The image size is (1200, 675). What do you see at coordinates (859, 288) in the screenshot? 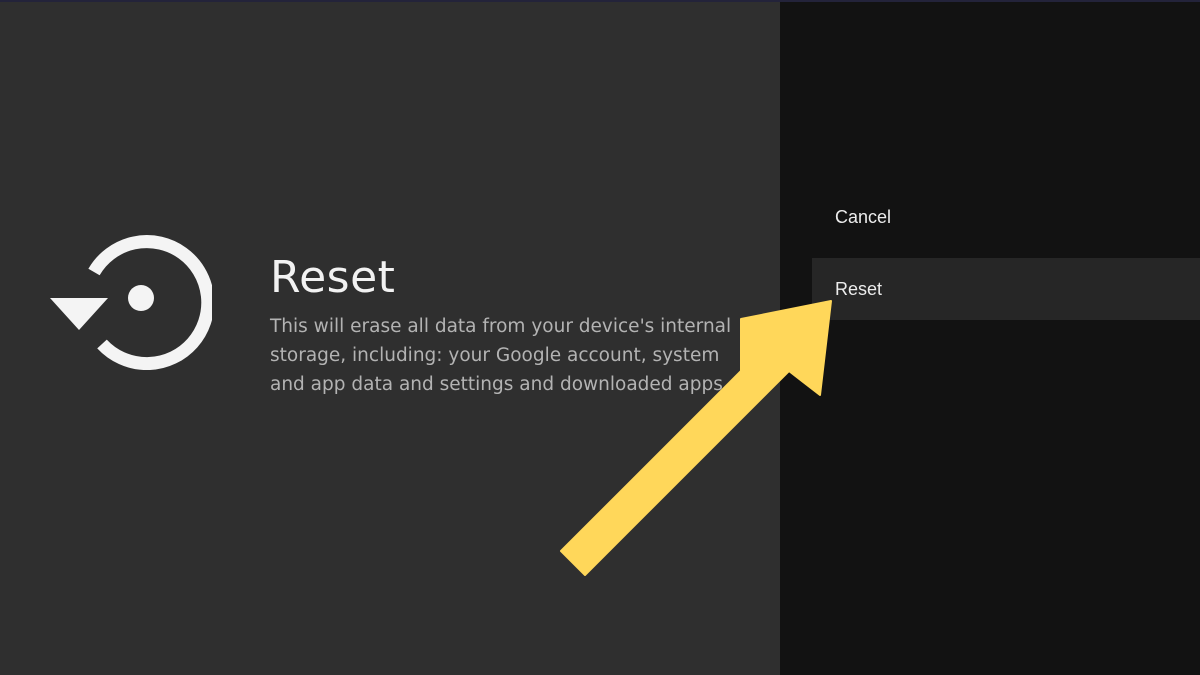
I see `reset-button-label: Reset` at bounding box center [859, 288].